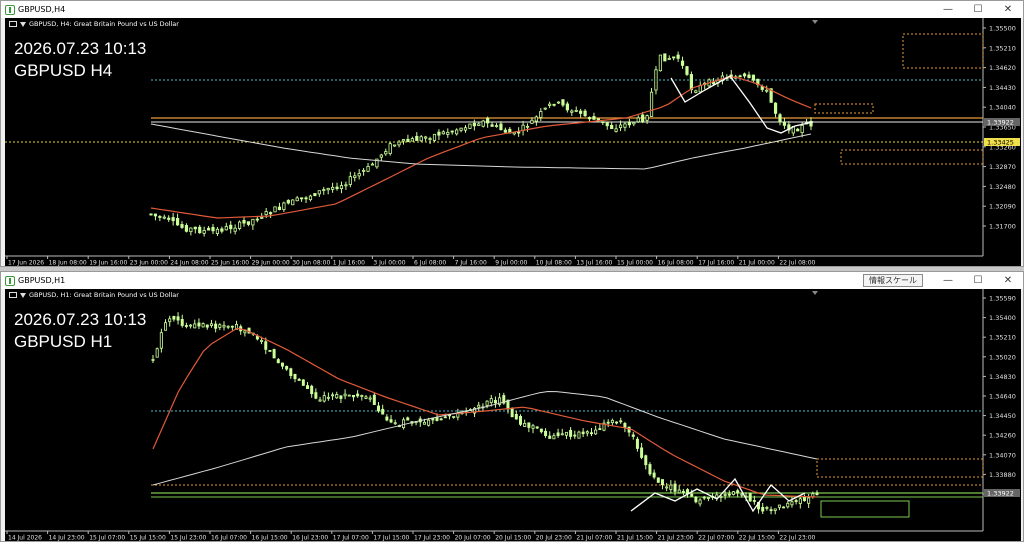 The height and width of the screenshot is (542, 1024). Describe the element at coordinates (512, 9) in the screenshot. I see `window-titlebar-h4: GBPUSD,H4 — ☐ ✕` at that location.